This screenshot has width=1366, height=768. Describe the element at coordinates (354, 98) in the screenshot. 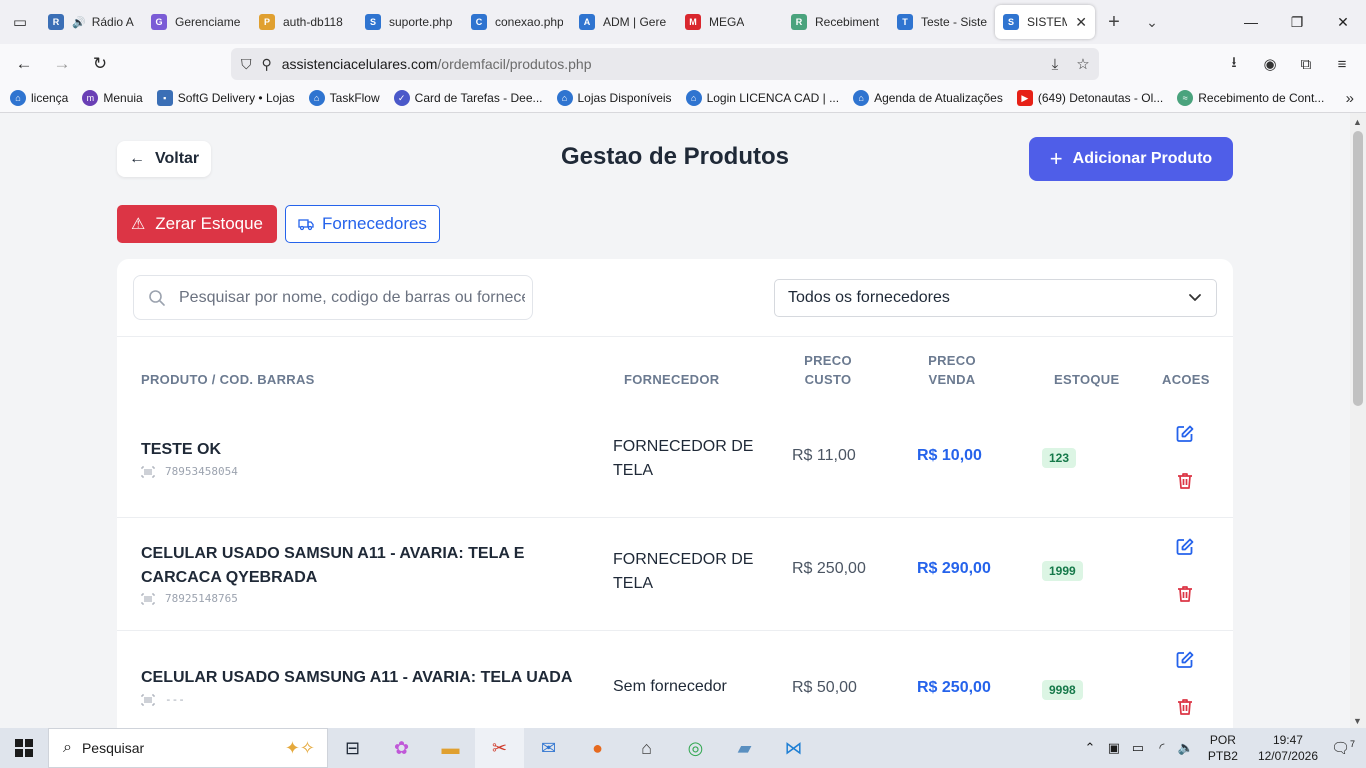

I see `bookmark-label: TaskFlow` at that location.